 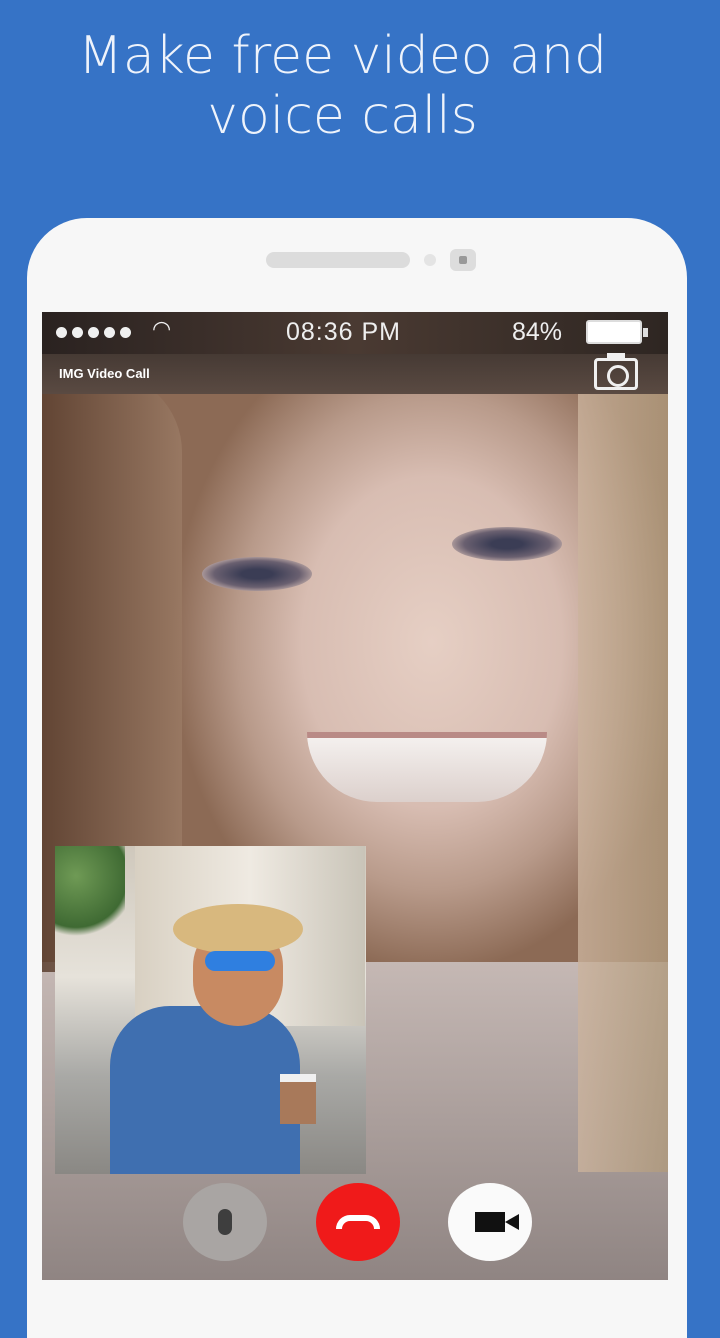 I want to click on battery-percent: 84%, so click(x=537, y=332).